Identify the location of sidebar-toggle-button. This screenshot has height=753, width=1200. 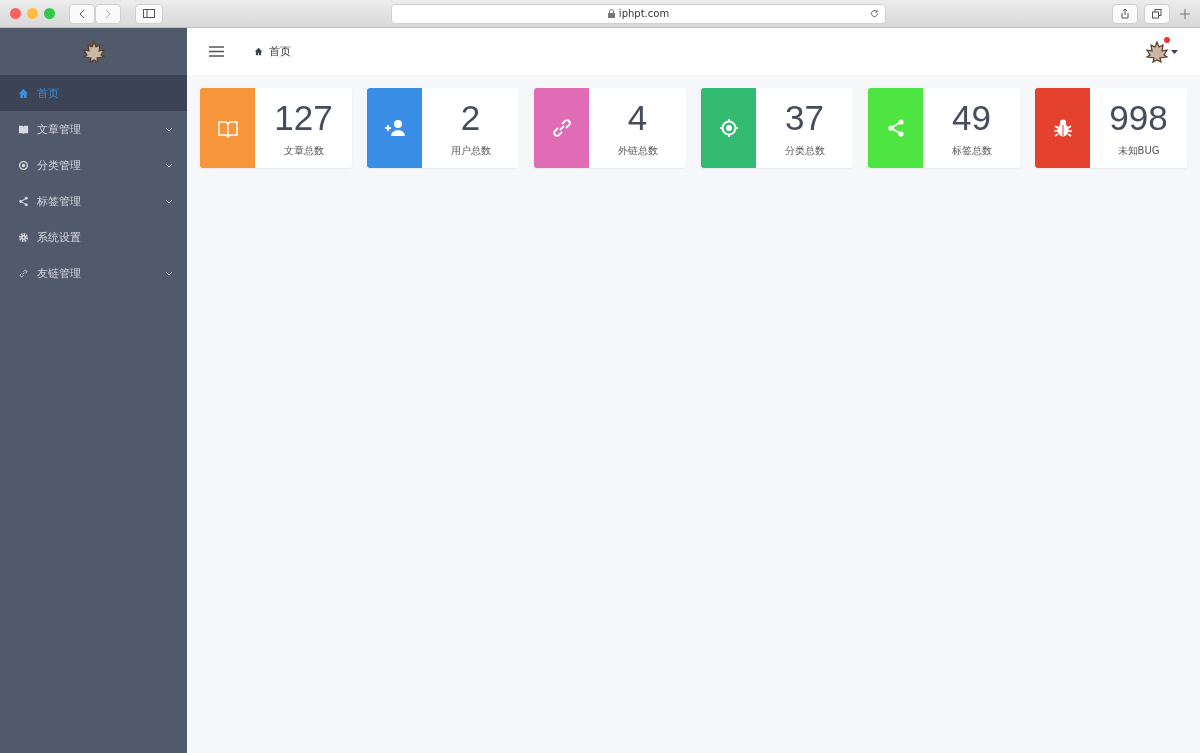
(149, 13).